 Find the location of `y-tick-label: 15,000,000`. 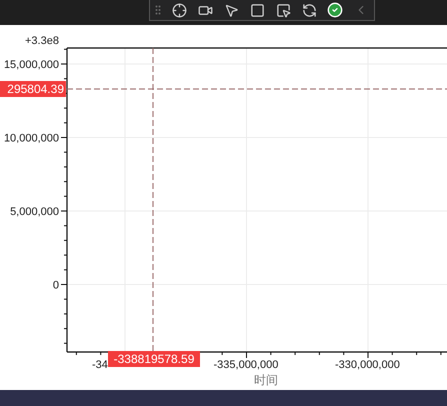

y-tick-label: 15,000,000 is located at coordinates (31, 65).